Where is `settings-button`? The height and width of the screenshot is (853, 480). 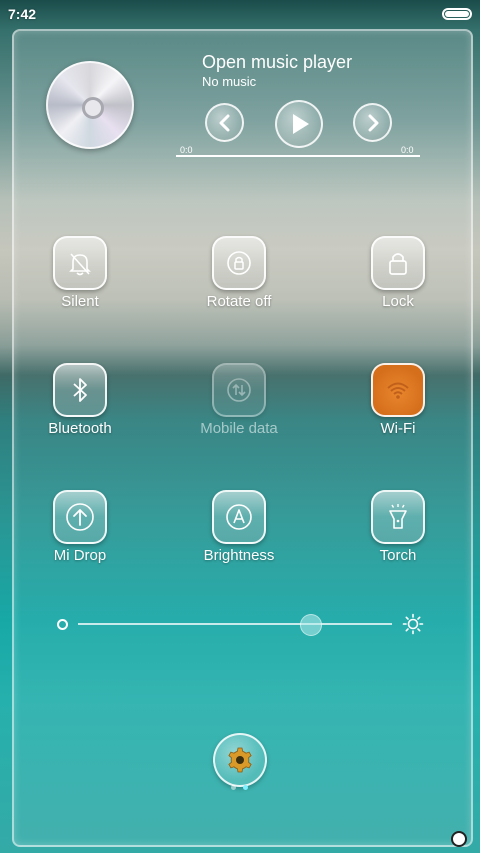
settings-button is located at coordinates (240, 760).